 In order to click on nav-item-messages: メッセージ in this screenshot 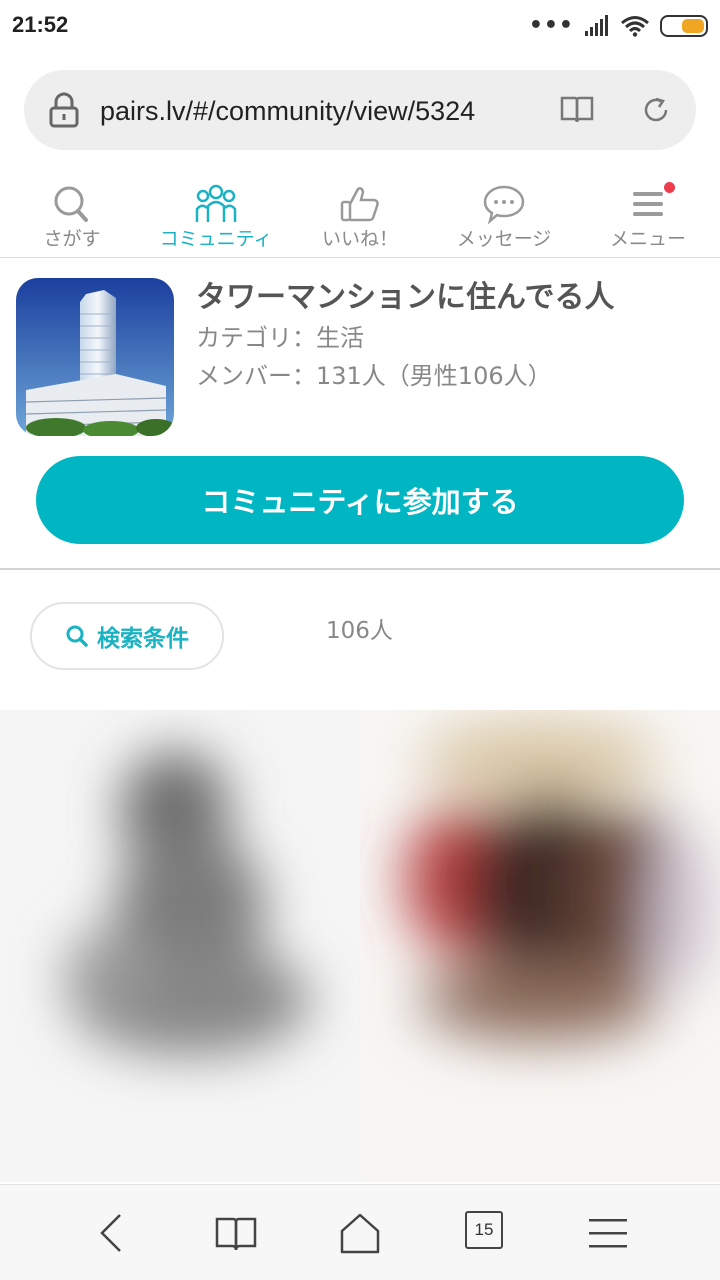, I will do `click(504, 215)`.